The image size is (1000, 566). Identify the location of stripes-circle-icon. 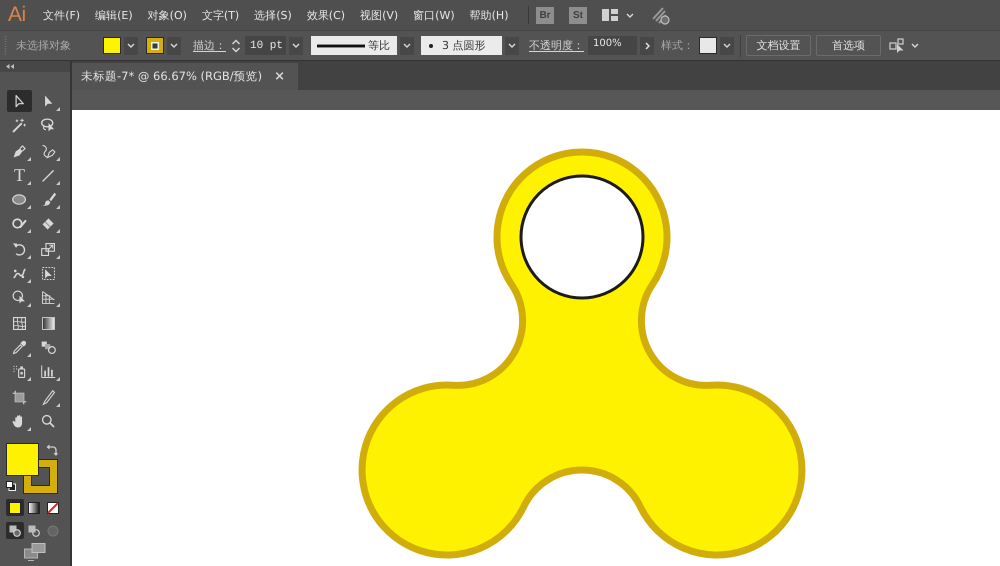
(660, 15).